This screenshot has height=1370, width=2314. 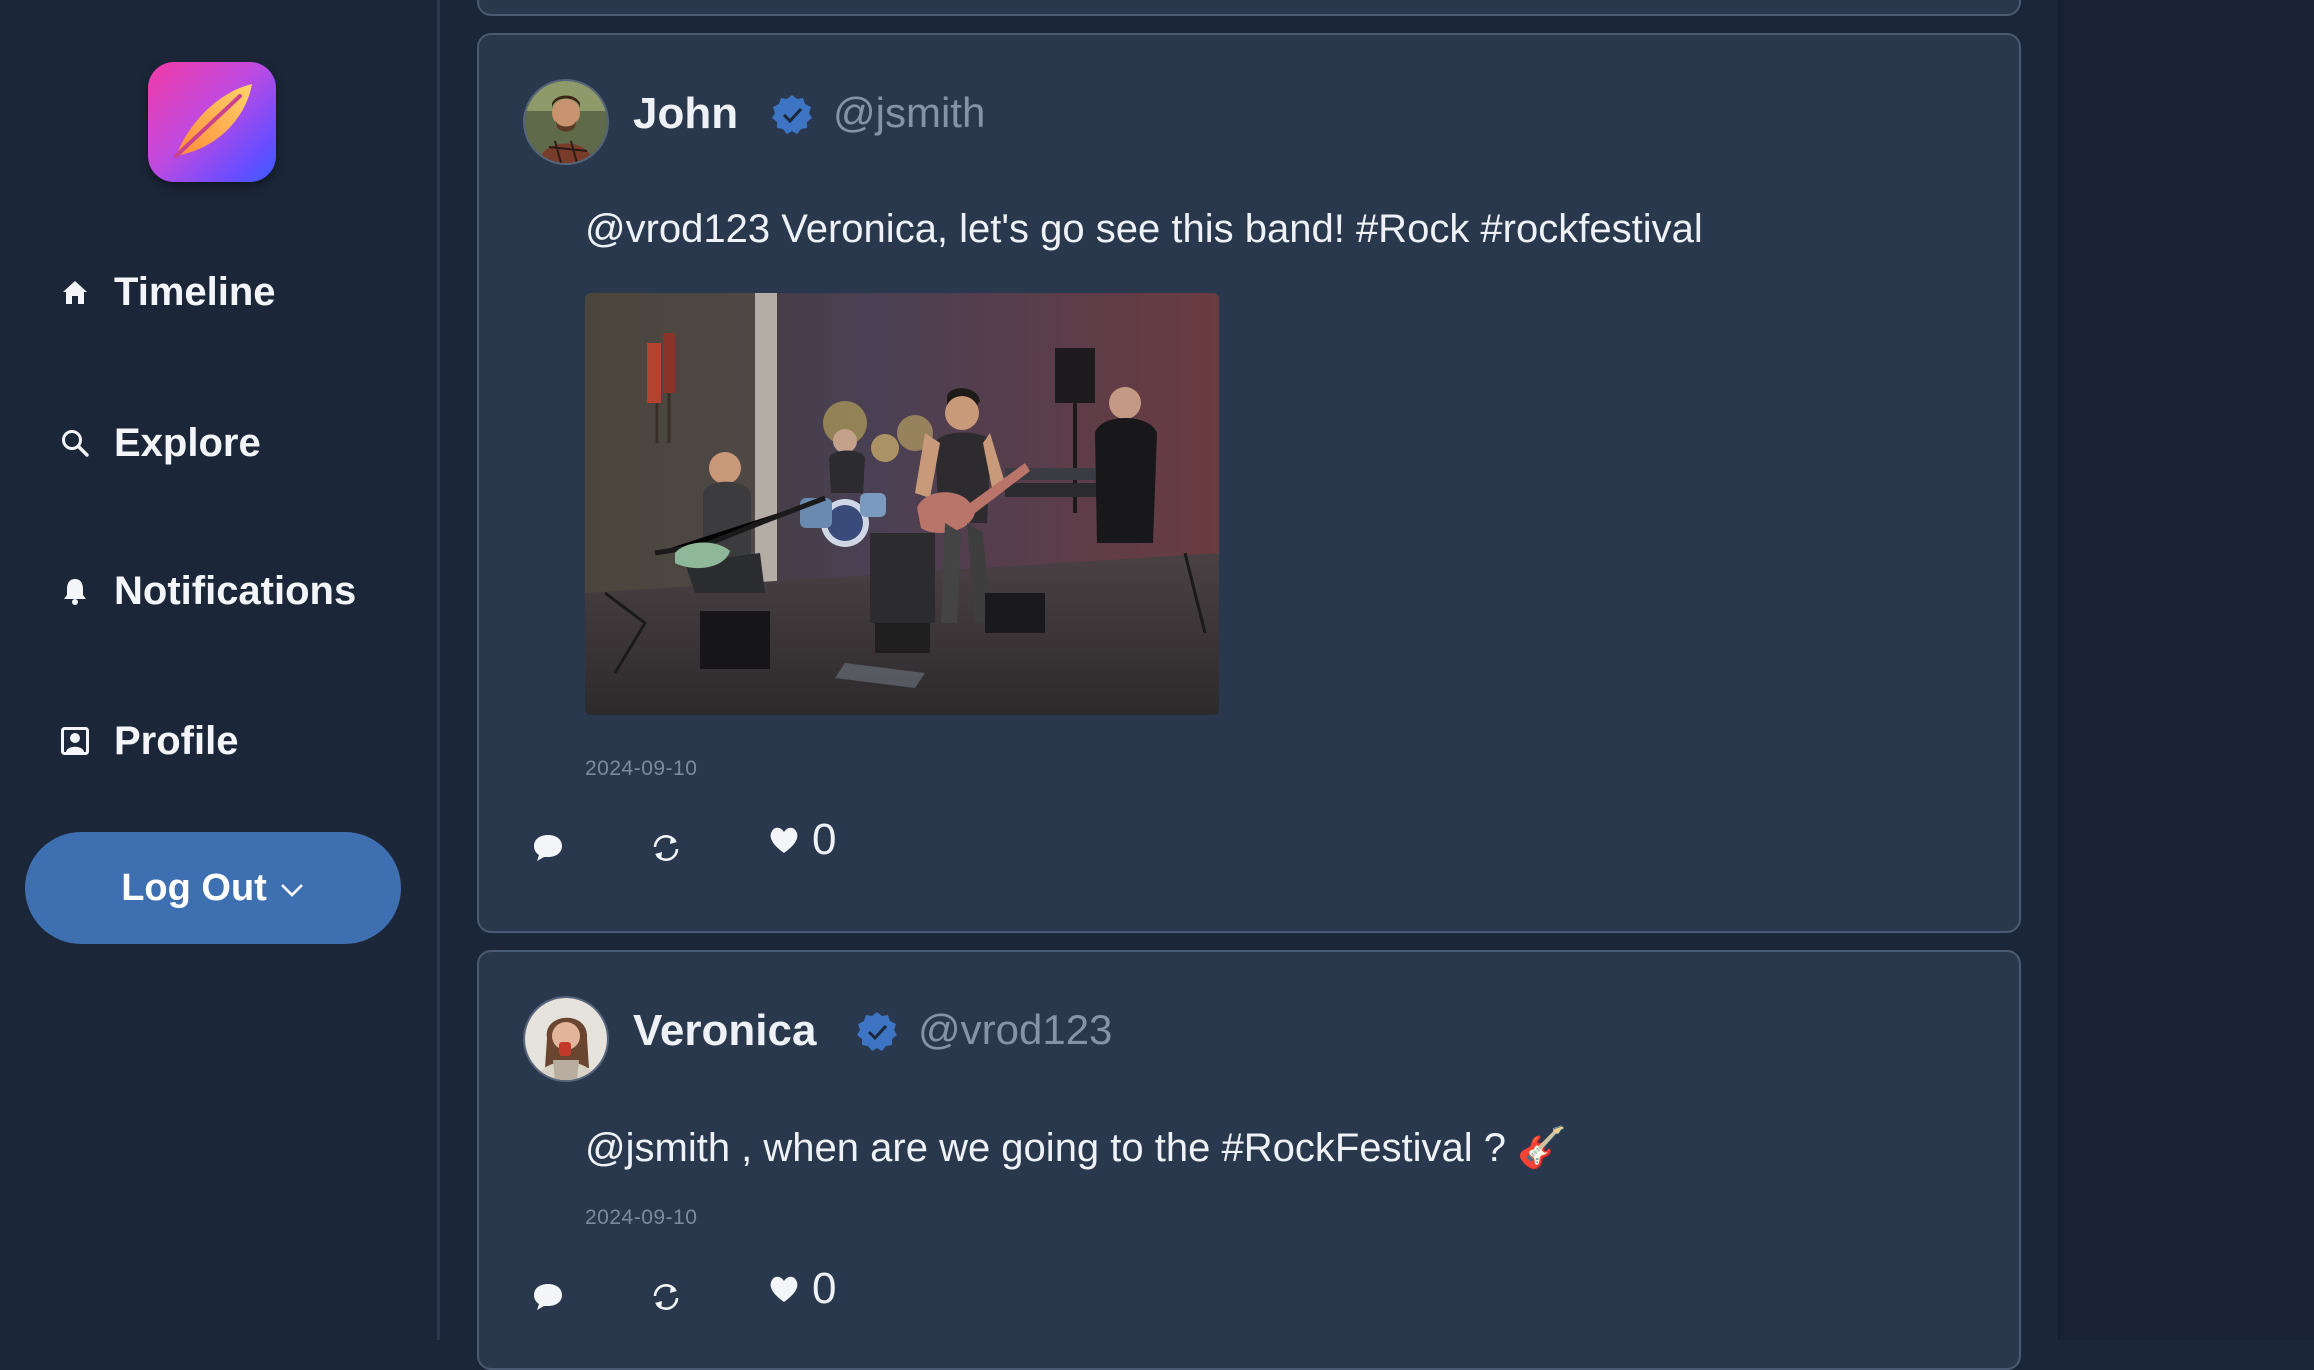 I want to click on nav-item-profile: Profile, so click(x=148, y=741).